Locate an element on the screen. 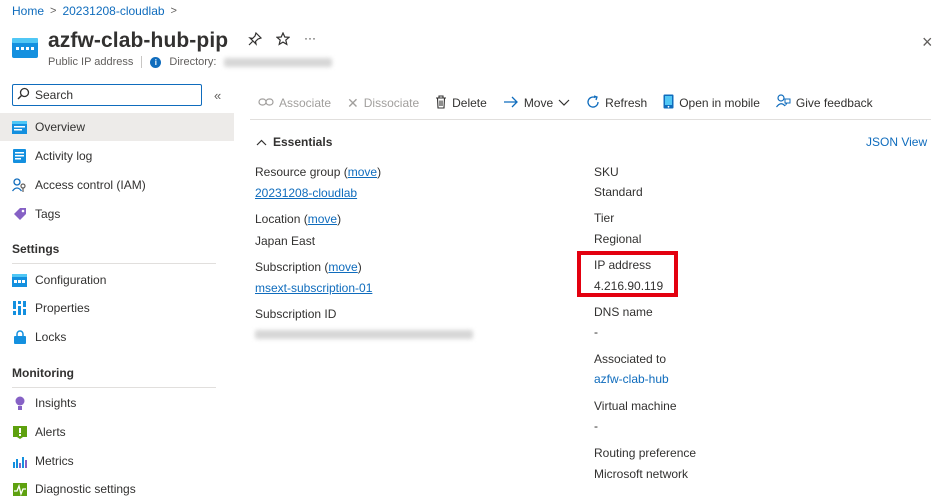 The height and width of the screenshot is (503, 940). routing-preference-value: Microsoft network is located at coordinates (641, 474).